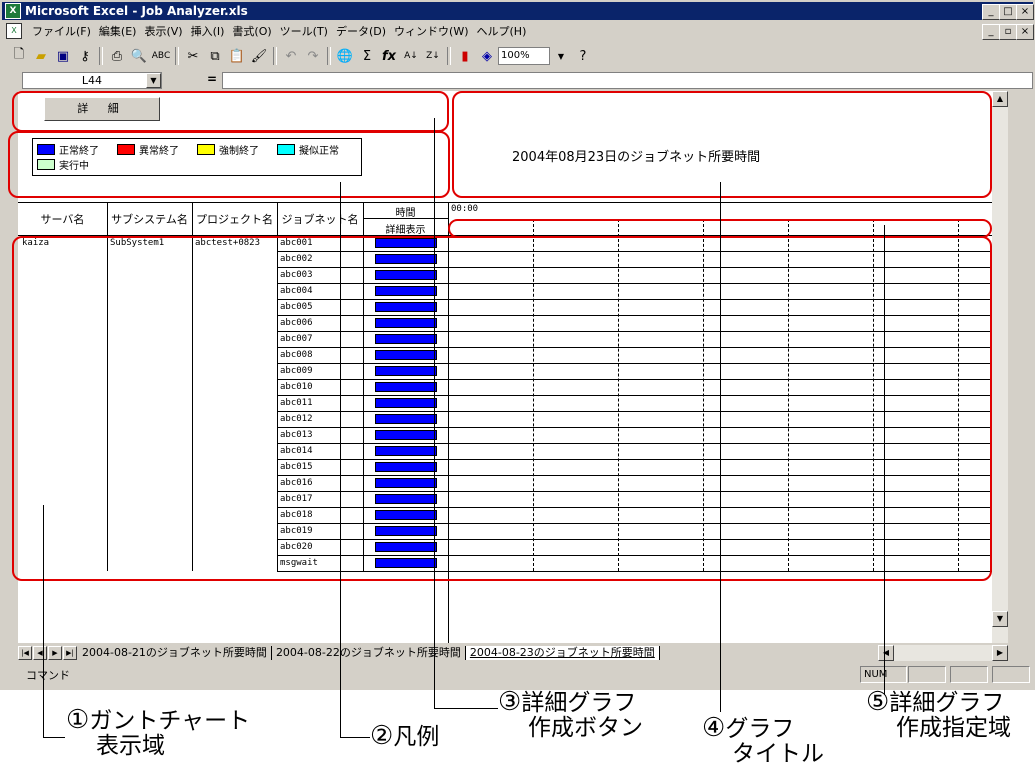  I want to click on header-detail-display: 詳細表示, so click(405, 230).